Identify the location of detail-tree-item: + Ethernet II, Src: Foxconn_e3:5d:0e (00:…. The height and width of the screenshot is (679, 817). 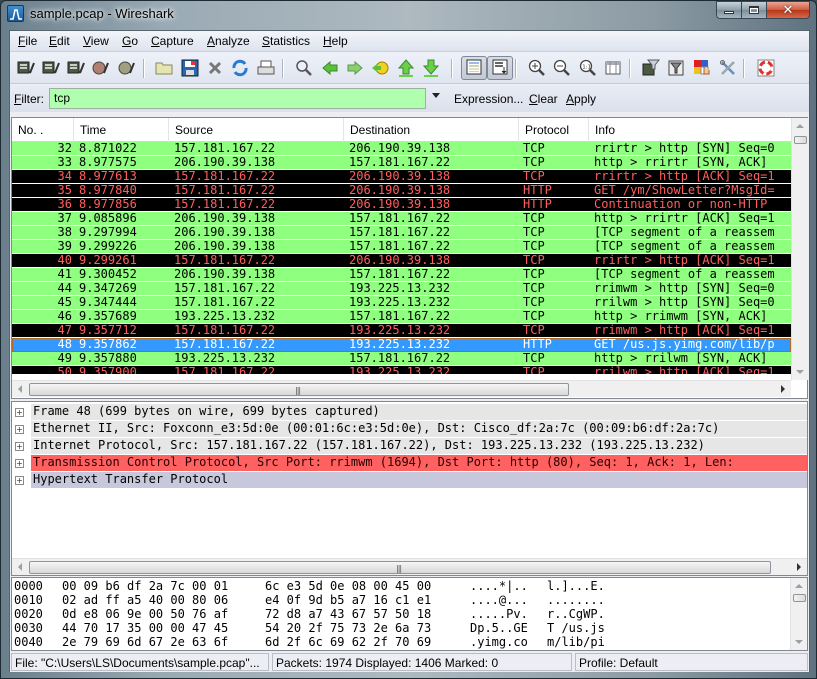
(409, 429).